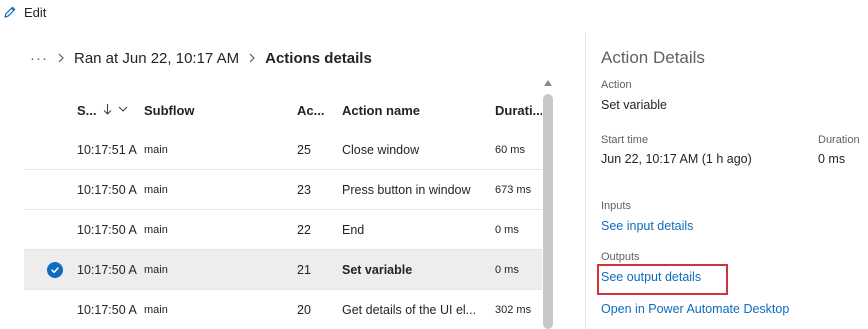 The width and height of the screenshot is (868, 329). What do you see at coordinates (651, 277) in the screenshot?
I see `see-output-details-link: See output details` at bounding box center [651, 277].